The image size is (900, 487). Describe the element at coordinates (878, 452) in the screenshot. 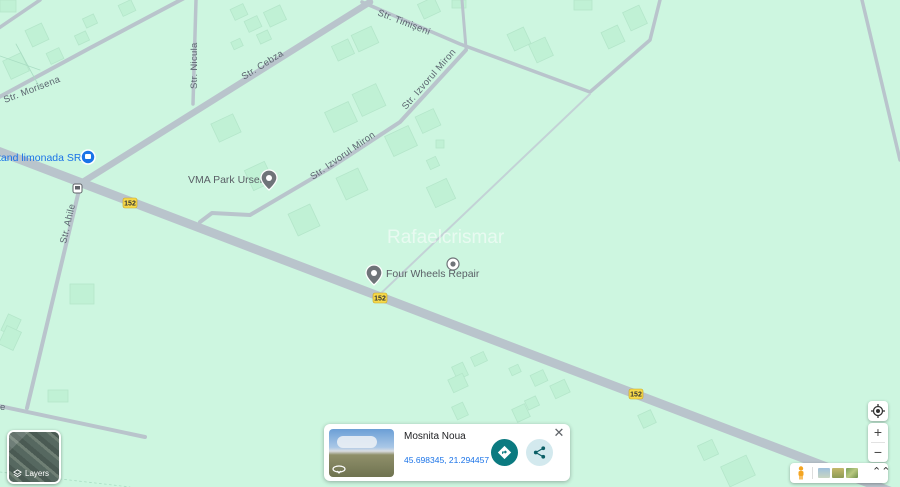

I see `zoom-out-button: −` at that location.